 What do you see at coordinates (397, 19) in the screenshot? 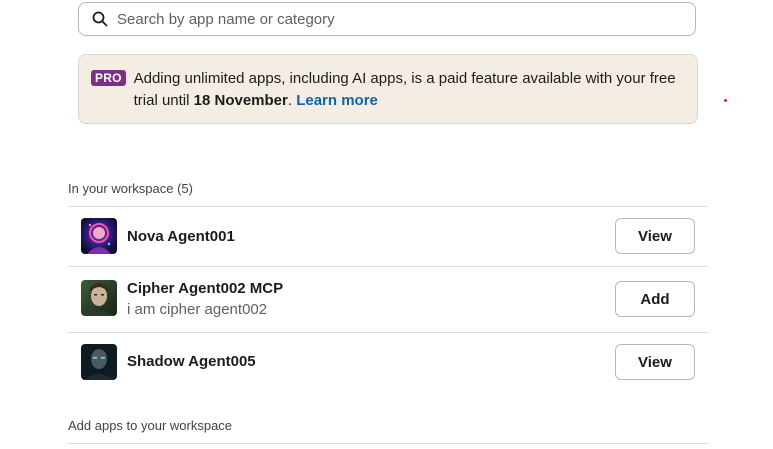
I see `search-input` at bounding box center [397, 19].